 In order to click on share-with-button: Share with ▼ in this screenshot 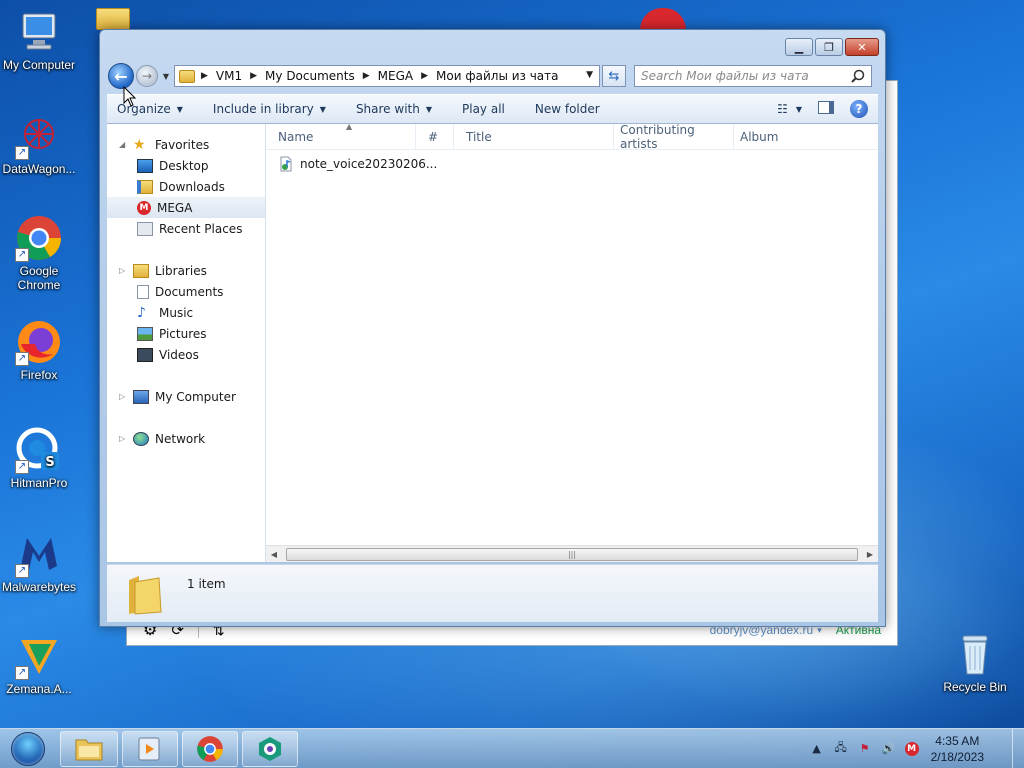, I will do `click(394, 109)`.